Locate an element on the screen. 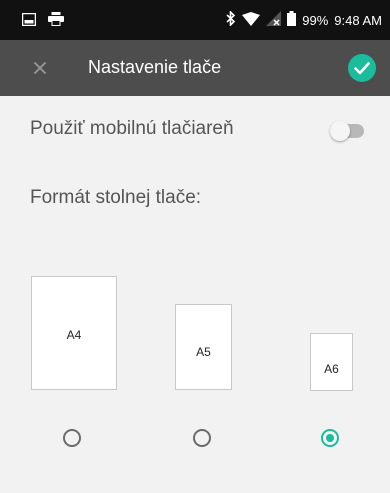 The width and height of the screenshot is (390, 493). radio-a6 is located at coordinates (330, 438).